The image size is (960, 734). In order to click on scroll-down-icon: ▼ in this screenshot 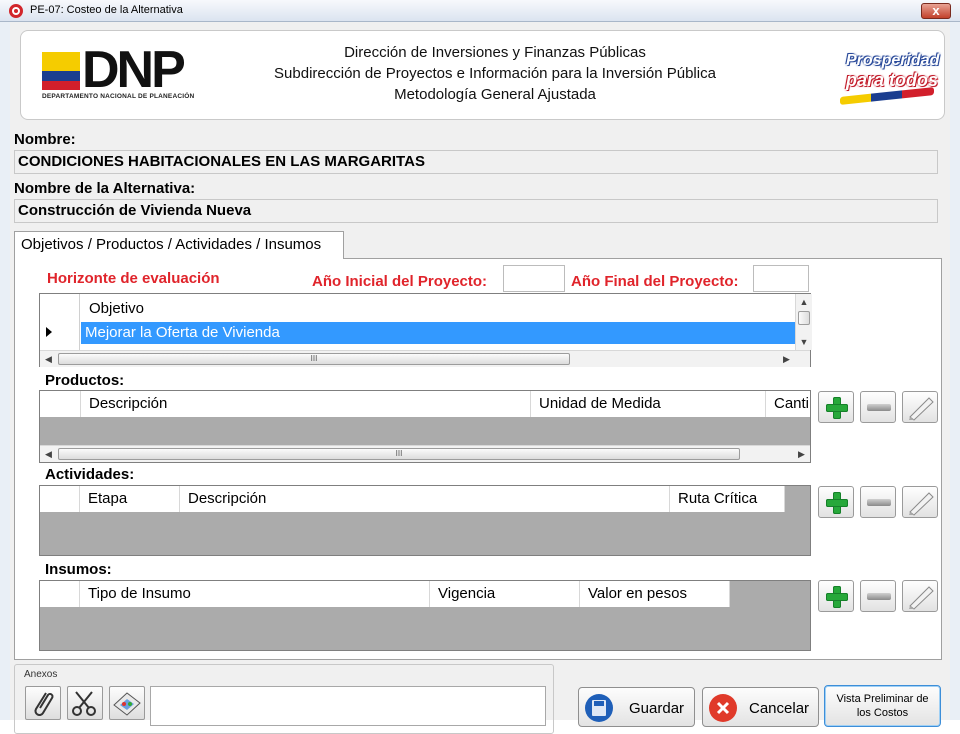, I will do `click(804, 342)`.